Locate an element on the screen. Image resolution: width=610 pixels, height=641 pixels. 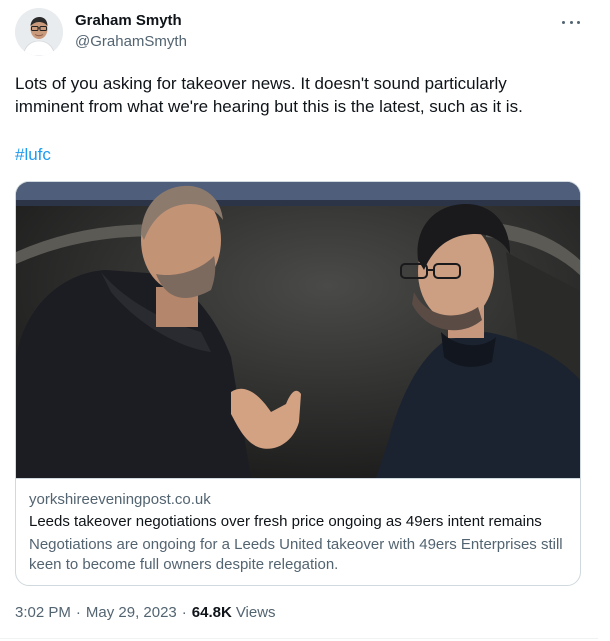
card-divider is located at coordinates (298, 478).